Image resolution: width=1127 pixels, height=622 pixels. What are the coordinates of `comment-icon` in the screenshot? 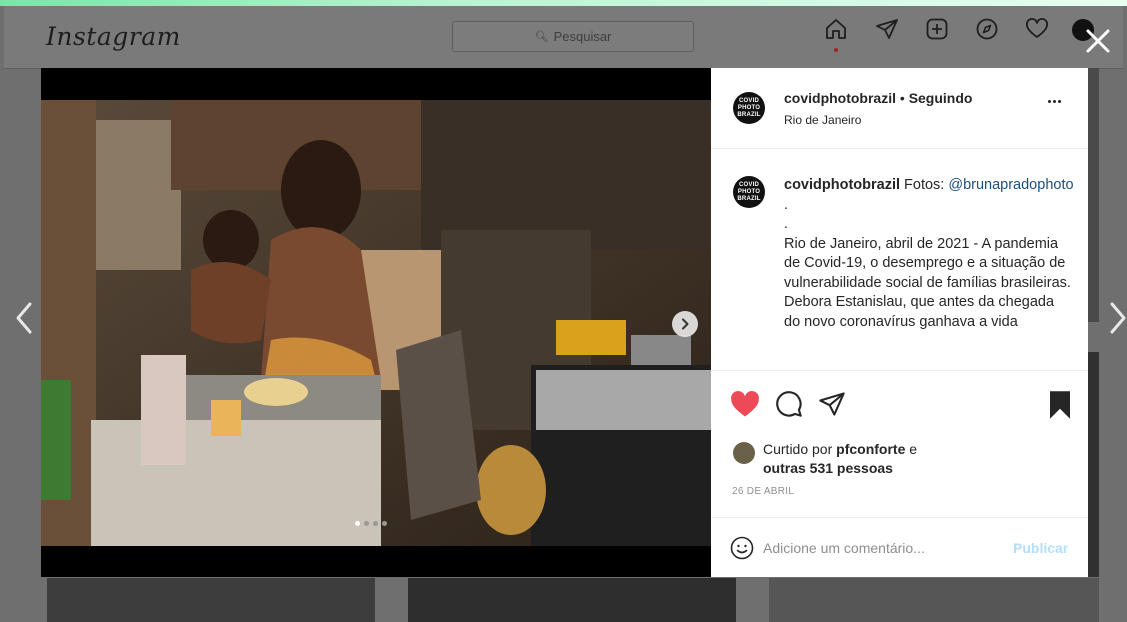 It's located at (789, 404).